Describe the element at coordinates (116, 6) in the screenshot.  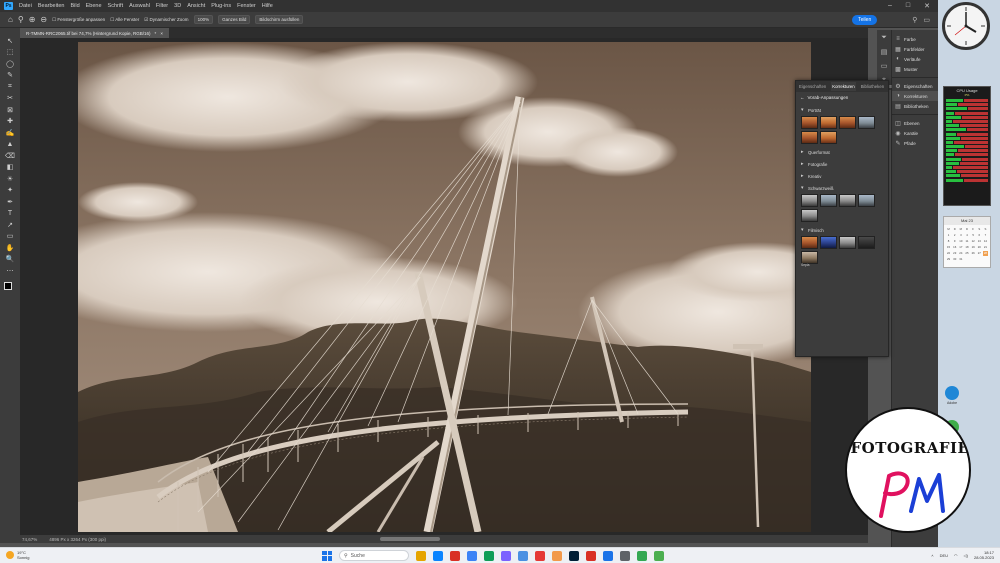
I see `menu-schrift: Schrift` at that location.